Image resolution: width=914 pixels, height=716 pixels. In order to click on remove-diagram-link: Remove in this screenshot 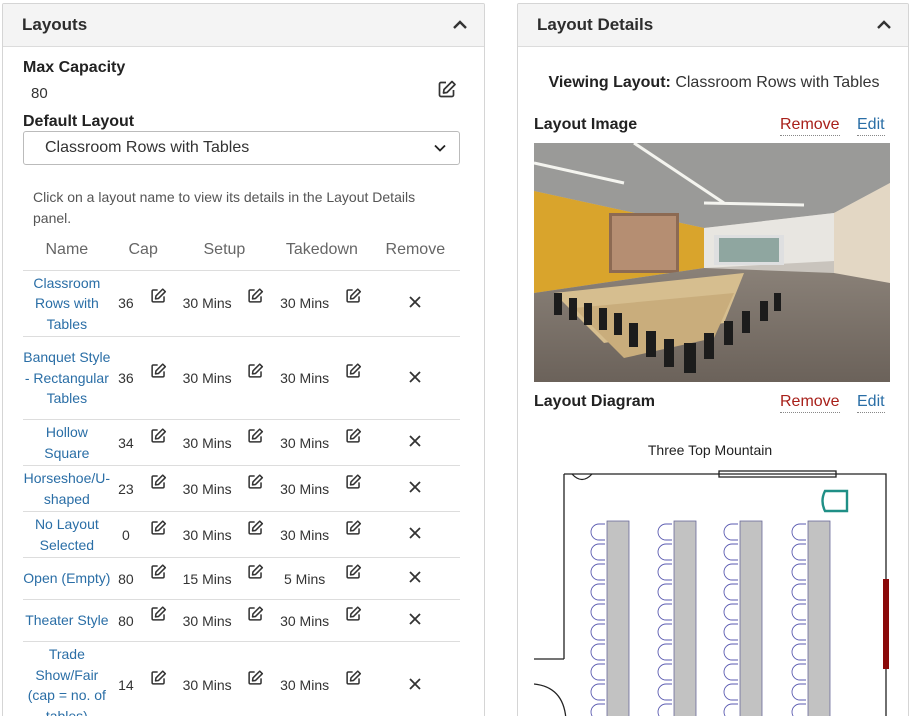, I will do `click(810, 403)`.